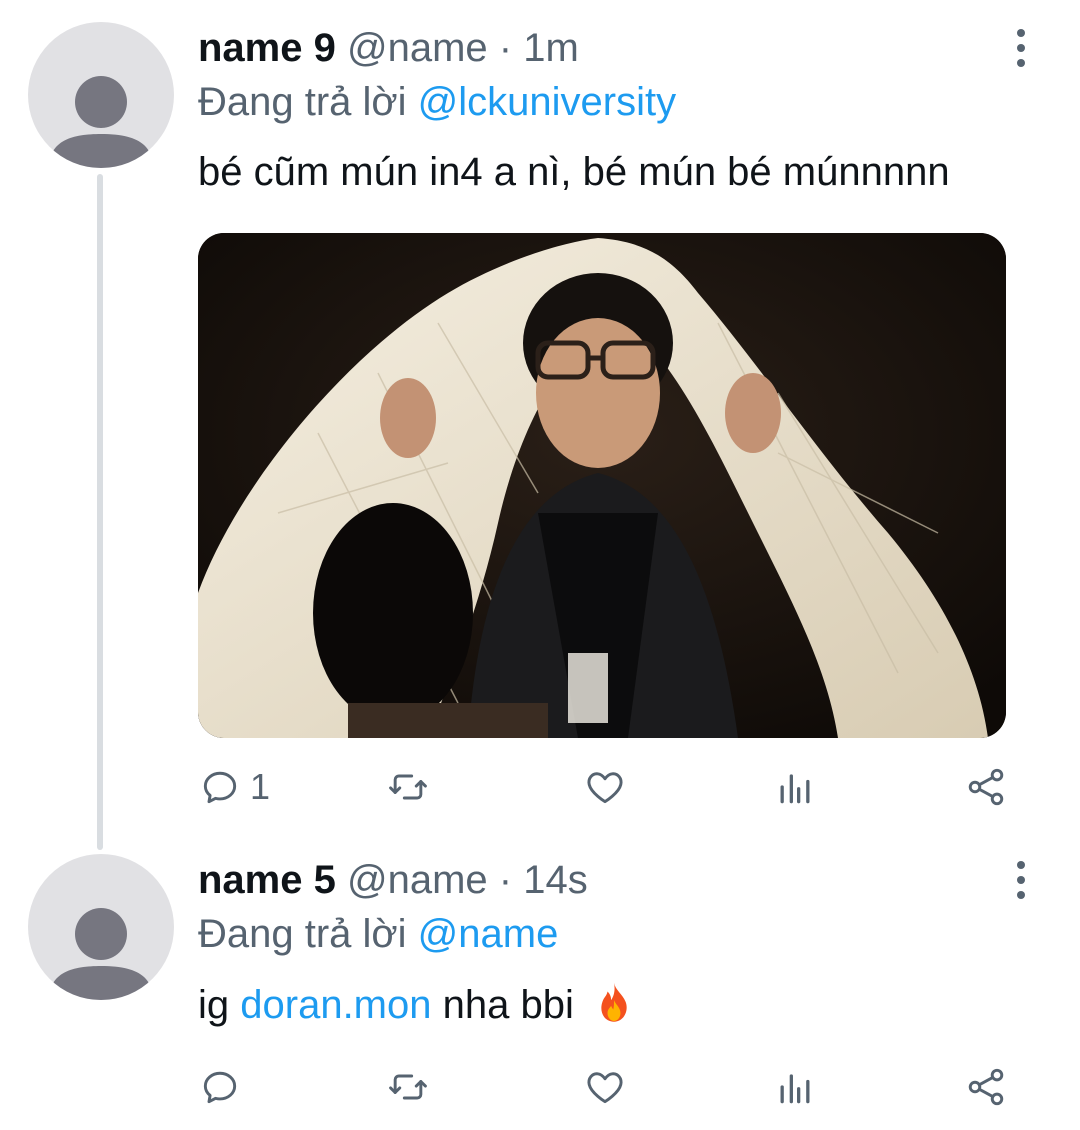 The width and height of the screenshot is (1080, 1130). I want to click on tweet-text-prefix: ig, so click(214, 1005).